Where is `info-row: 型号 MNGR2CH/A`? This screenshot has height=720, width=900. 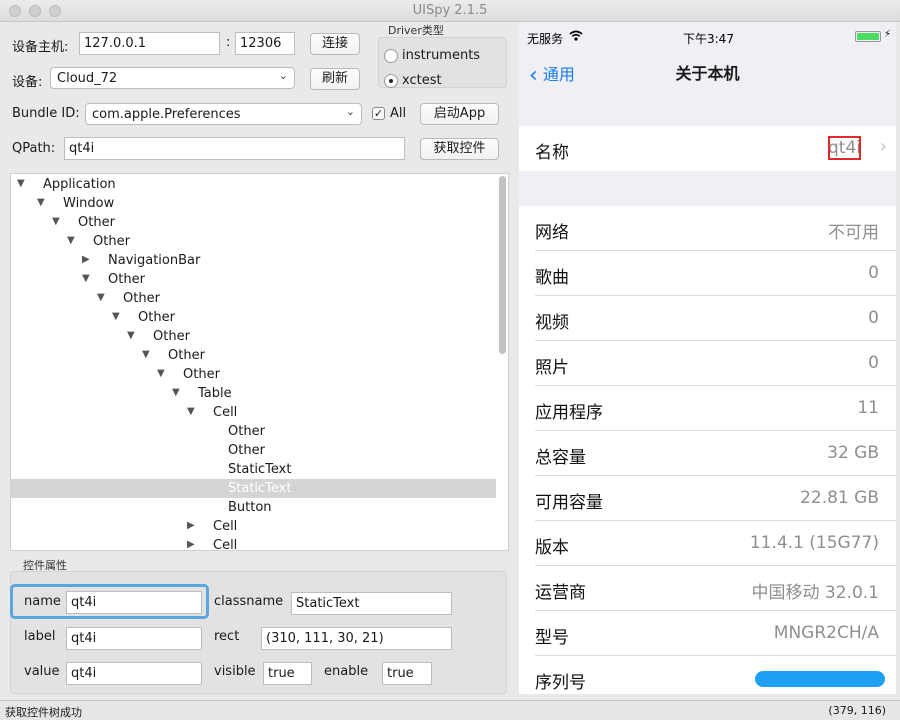
info-row: 型号 MNGR2CH/A is located at coordinates (707, 633).